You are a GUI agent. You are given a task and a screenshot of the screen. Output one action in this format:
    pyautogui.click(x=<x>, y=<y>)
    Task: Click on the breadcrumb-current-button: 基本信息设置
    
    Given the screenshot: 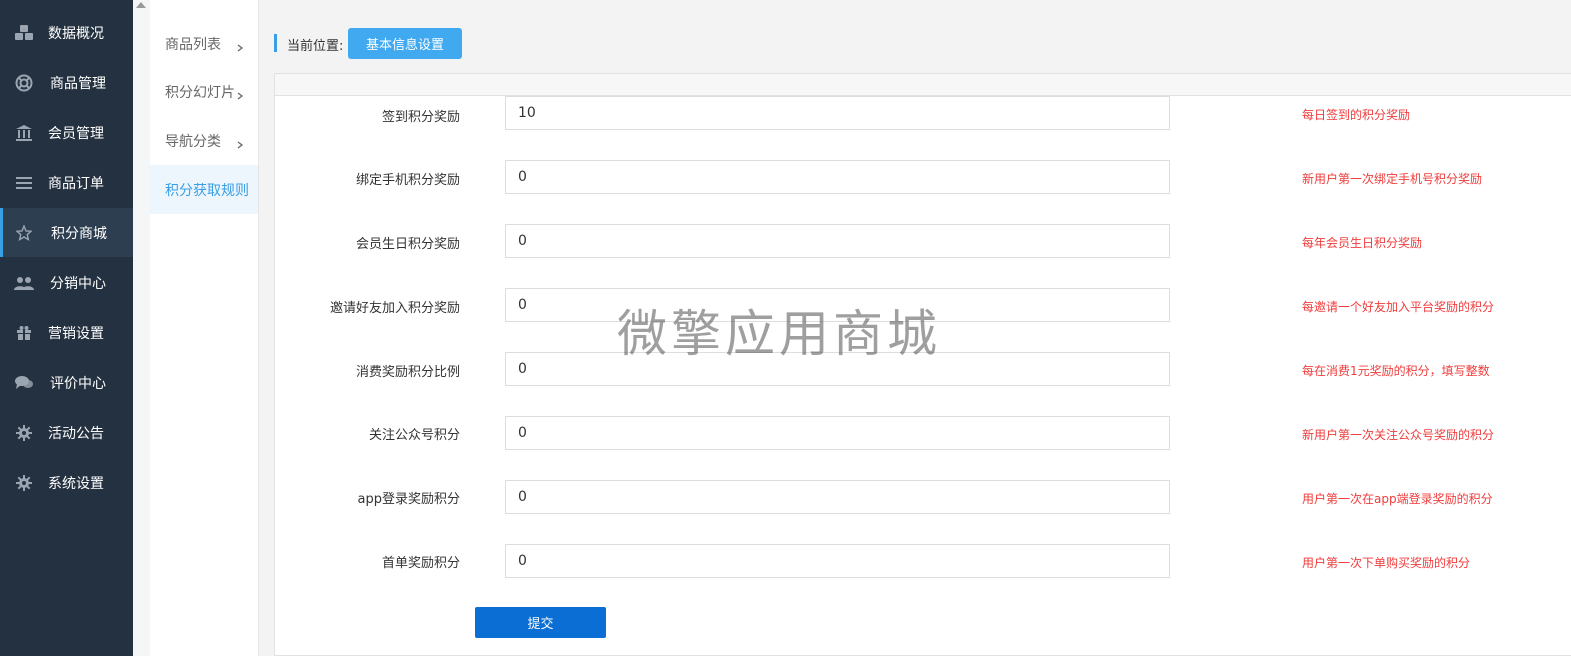 What is the action you would take?
    pyautogui.click(x=405, y=43)
    